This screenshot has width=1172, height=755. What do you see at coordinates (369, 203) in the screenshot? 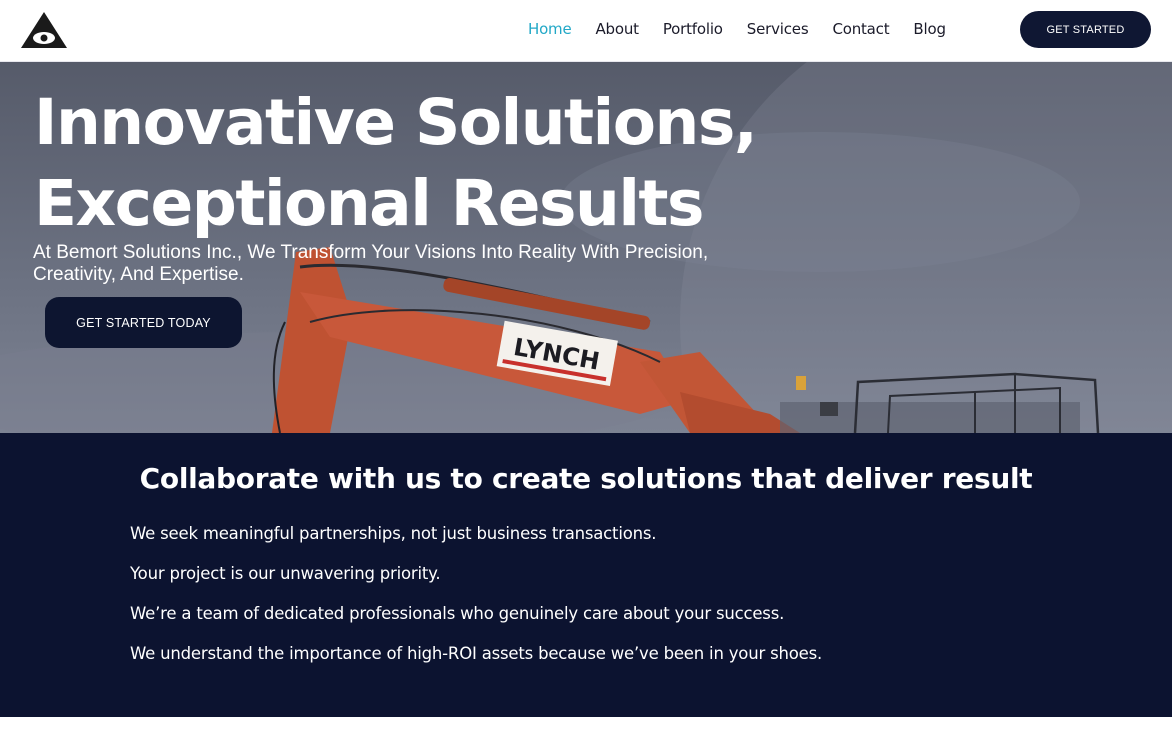
I see `hero-title-line2: Exceptional Results` at bounding box center [369, 203].